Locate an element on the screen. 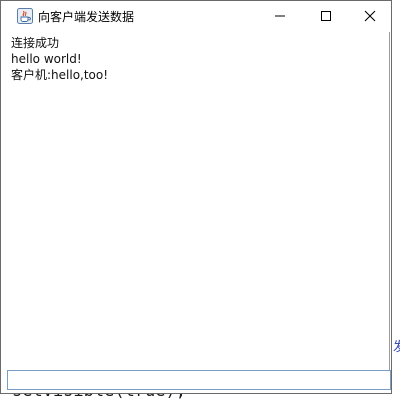 The image size is (400, 400). minimize-icon is located at coordinates (280, 16).